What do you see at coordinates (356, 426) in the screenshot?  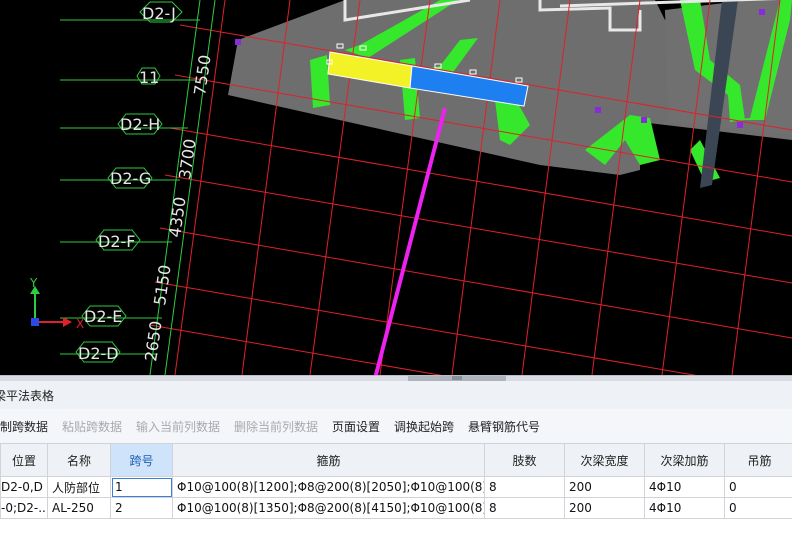 I see `page-setup-button: 页面设置` at bounding box center [356, 426].